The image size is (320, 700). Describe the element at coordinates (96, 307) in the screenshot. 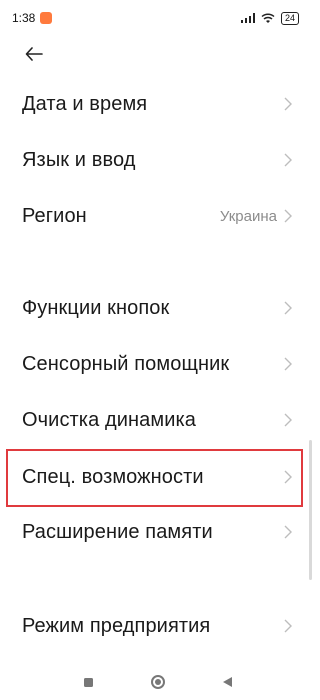

I see `settings-item-label: Функции кнопок` at that location.